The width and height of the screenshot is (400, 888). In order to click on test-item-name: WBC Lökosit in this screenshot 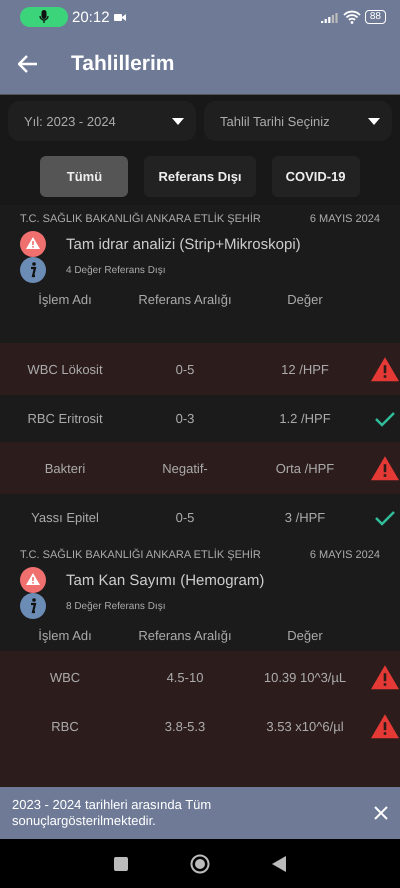, I will do `click(65, 369)`.